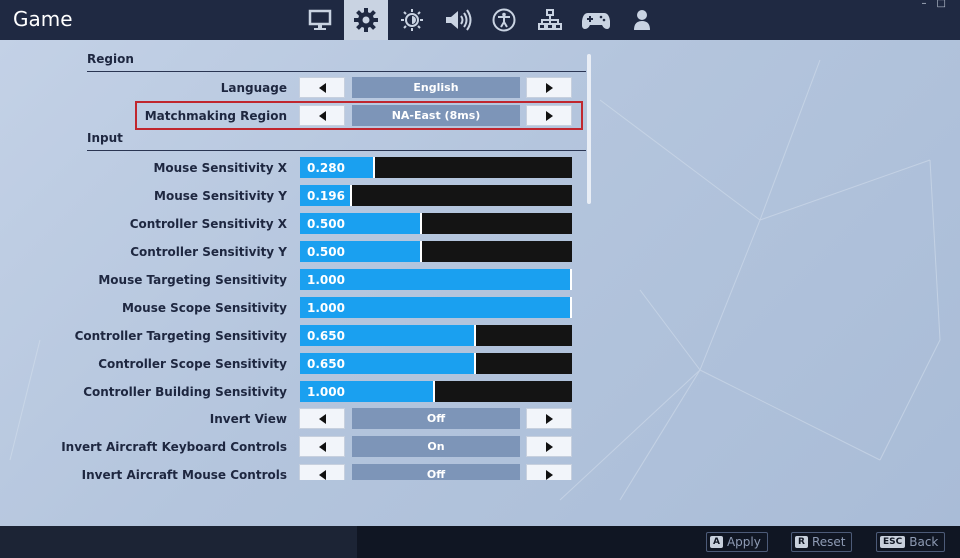  I want to click on toggle-value: On, so click(436, 446).